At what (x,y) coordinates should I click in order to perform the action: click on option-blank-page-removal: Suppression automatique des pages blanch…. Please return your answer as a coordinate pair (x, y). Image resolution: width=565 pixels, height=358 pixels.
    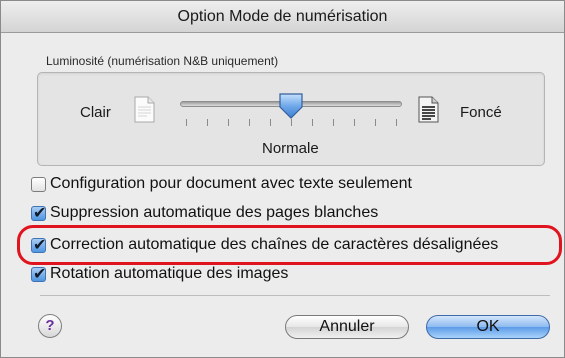
    Looking at the image, I should click on (204, 213).